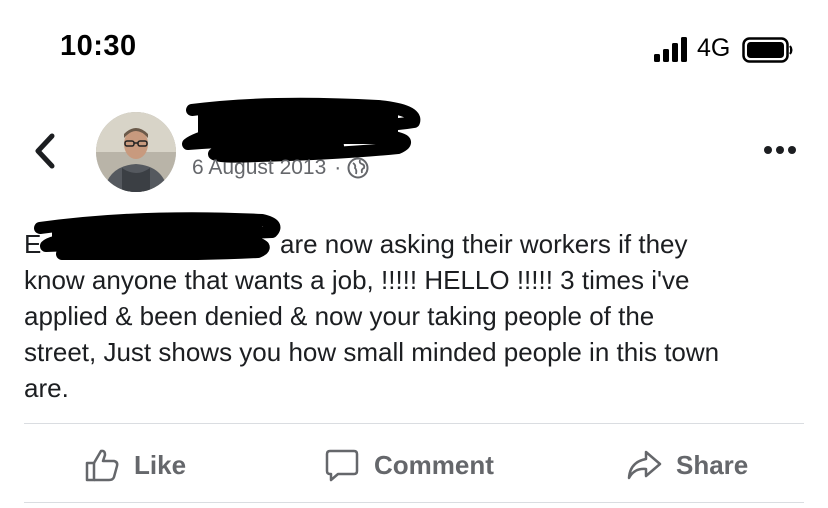  Describe the element at coordinates (358, 168) in the screenshot. I see `globe-icon` at that location.